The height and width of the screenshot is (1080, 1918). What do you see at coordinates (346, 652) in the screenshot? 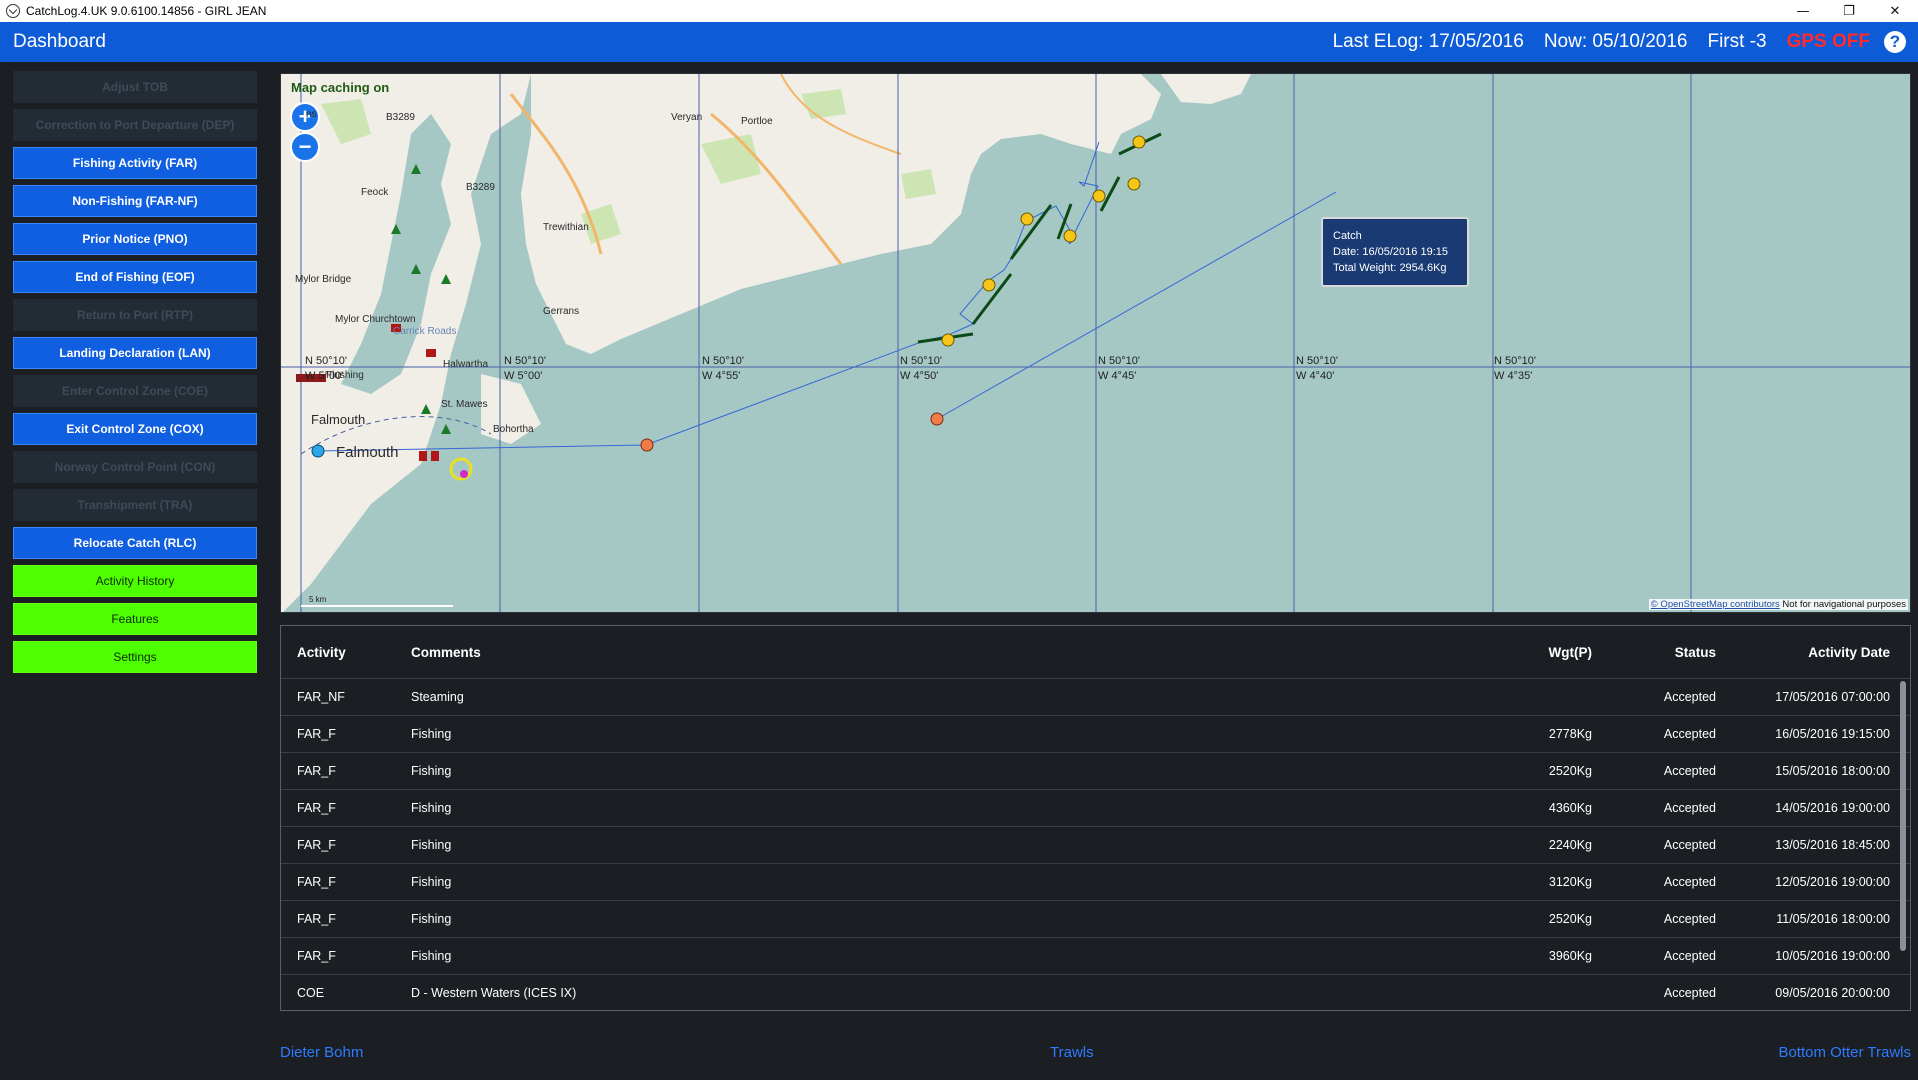
I see `col-activity-header: Activity` at bounding box center [346, 652].